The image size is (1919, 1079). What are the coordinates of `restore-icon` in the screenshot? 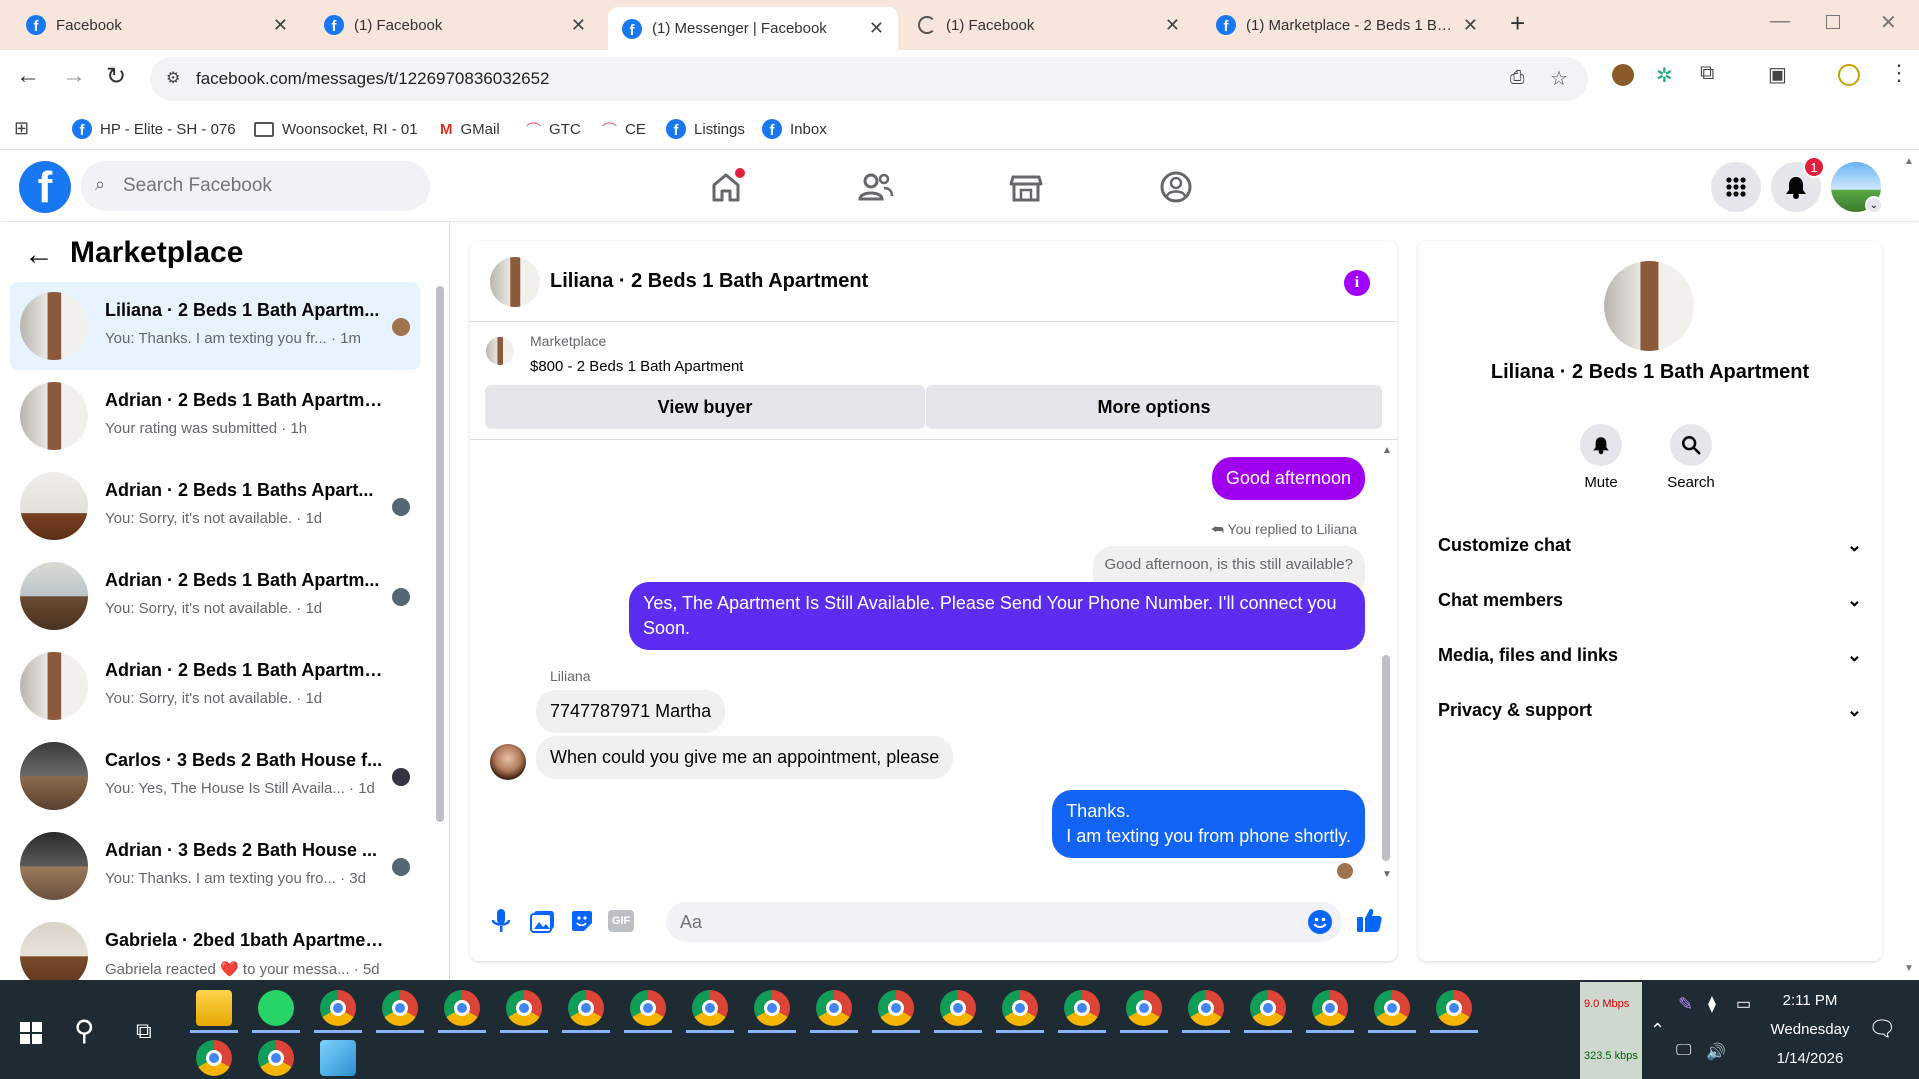 It's located at (1833, 22).